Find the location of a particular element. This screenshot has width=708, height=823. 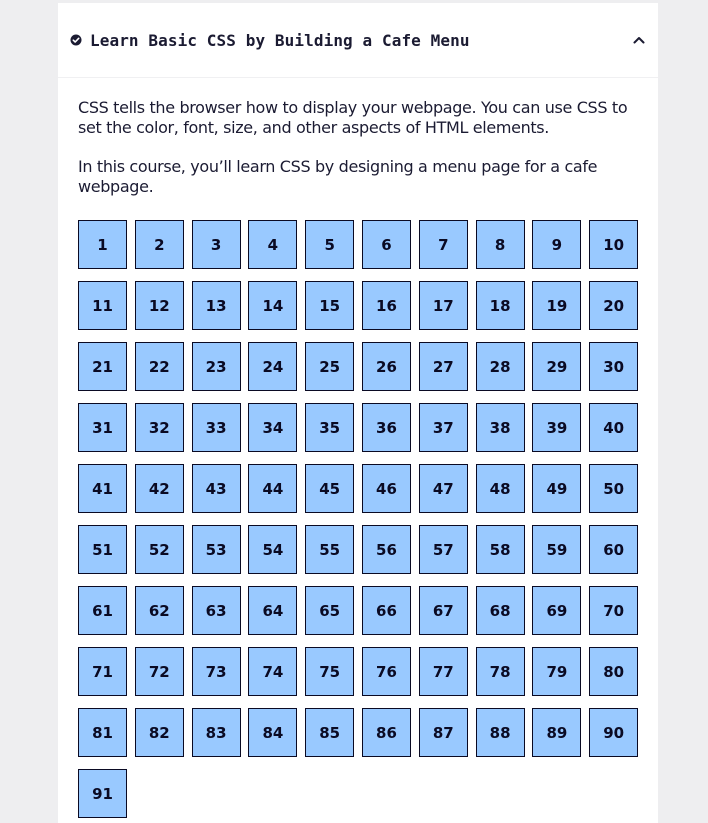

step-button: 30 is located at coordinates (614, 366).